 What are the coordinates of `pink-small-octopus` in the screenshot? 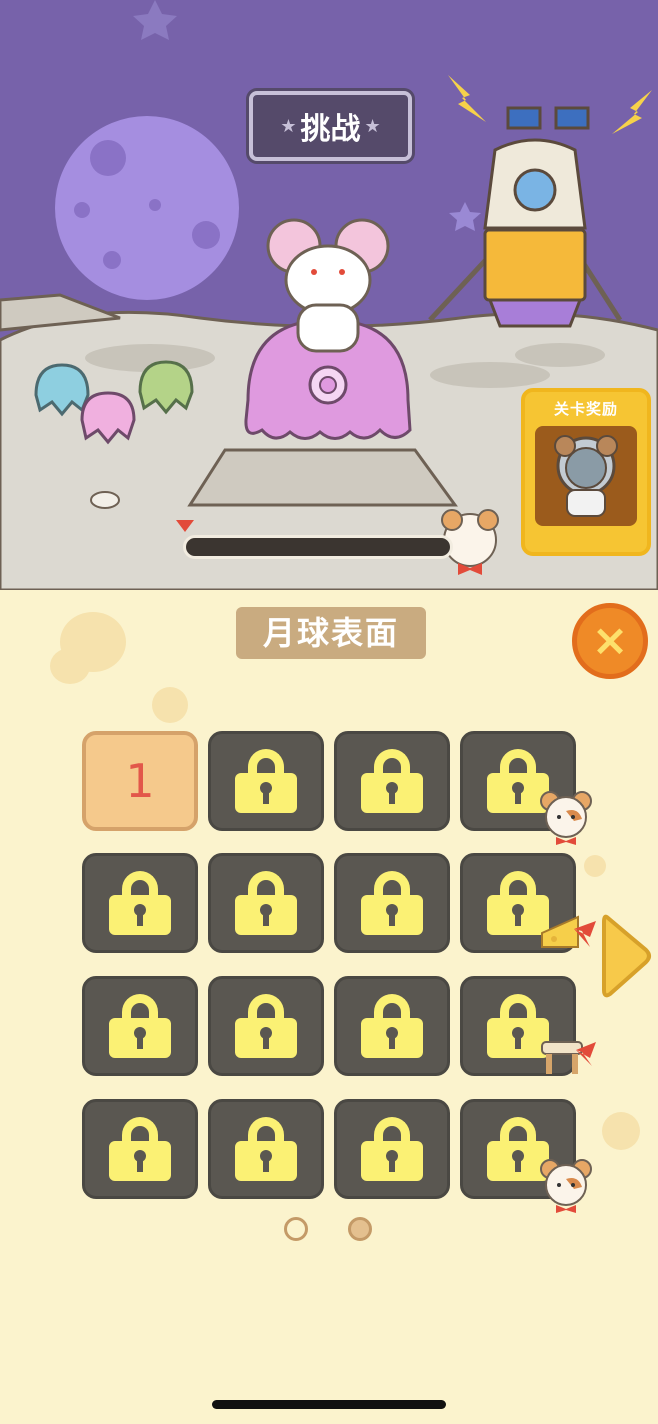 It's located at (108, 418).